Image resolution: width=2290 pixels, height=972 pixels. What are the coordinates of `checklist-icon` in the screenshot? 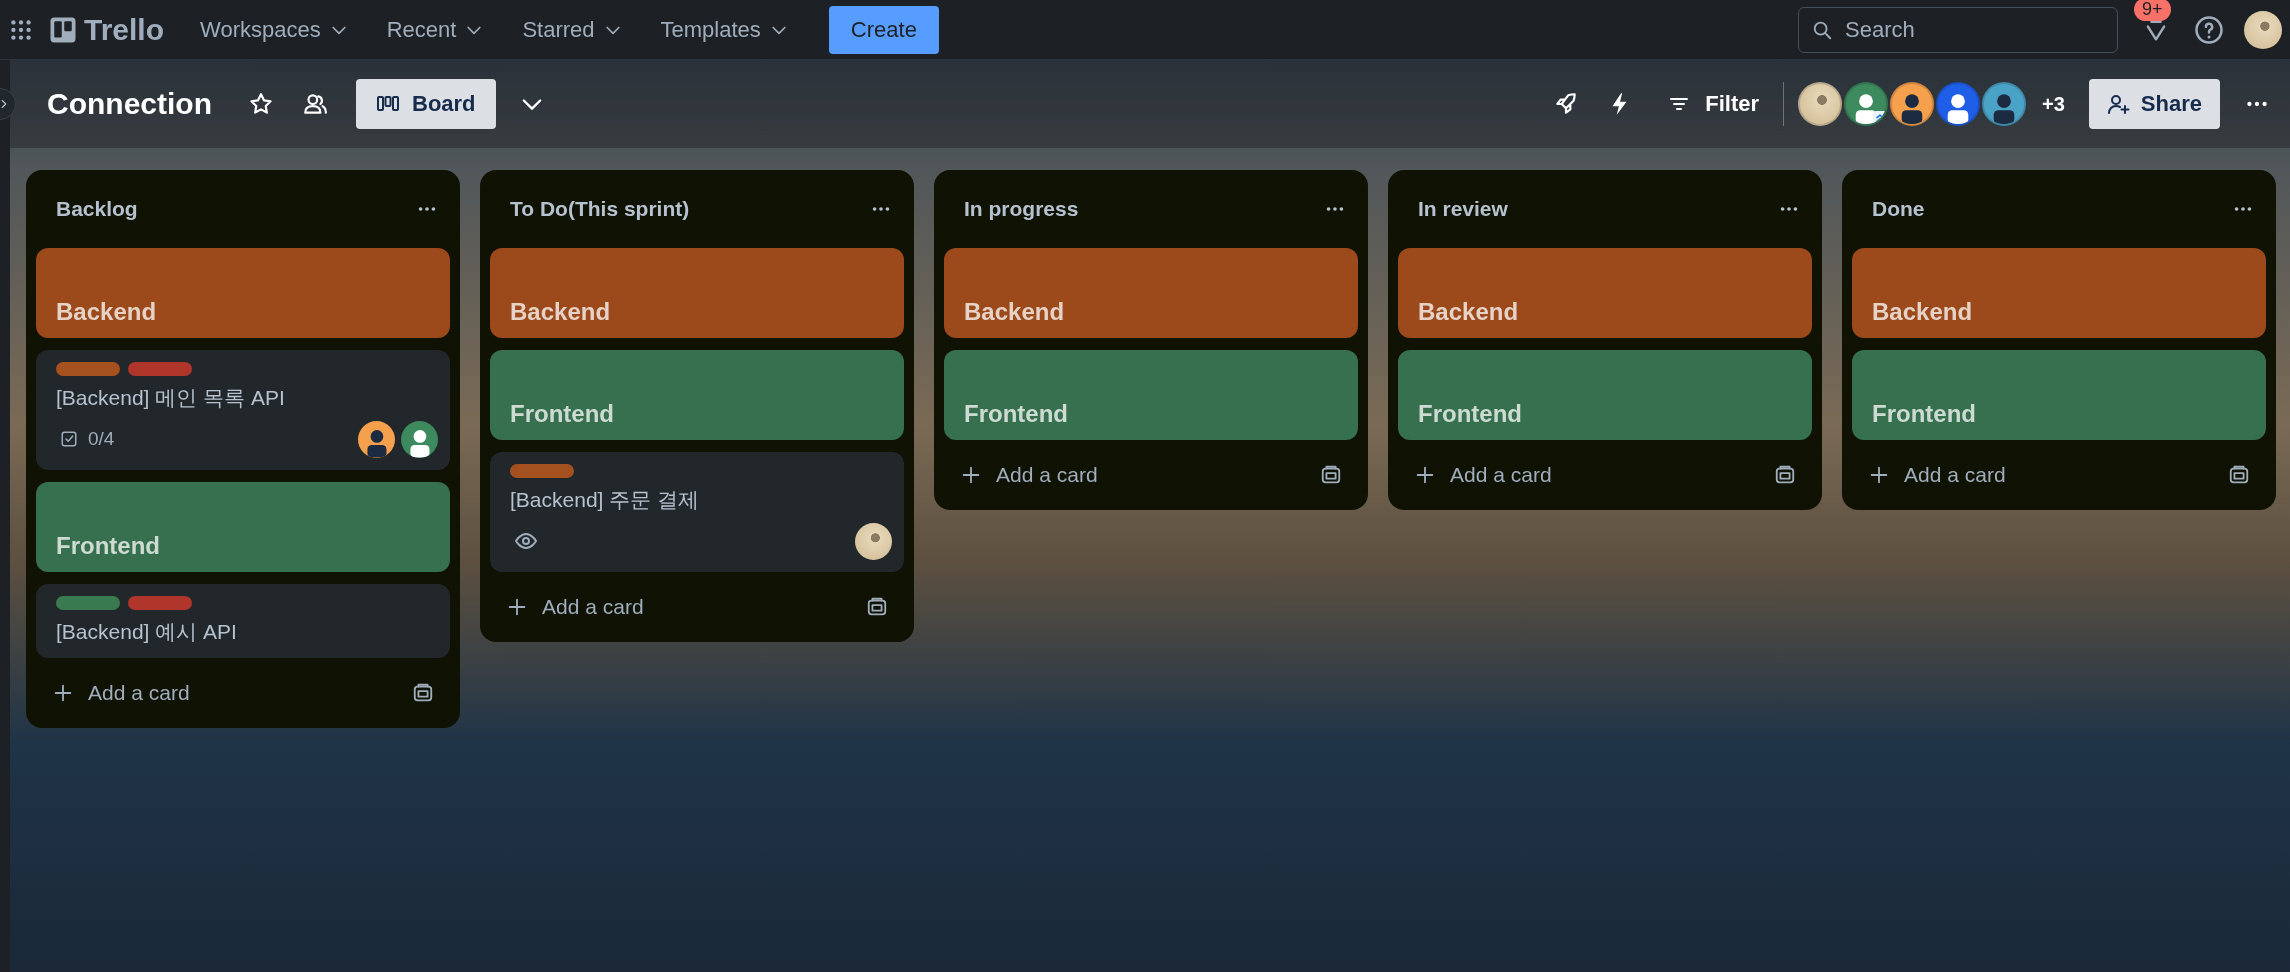 It's located at (69, 439).